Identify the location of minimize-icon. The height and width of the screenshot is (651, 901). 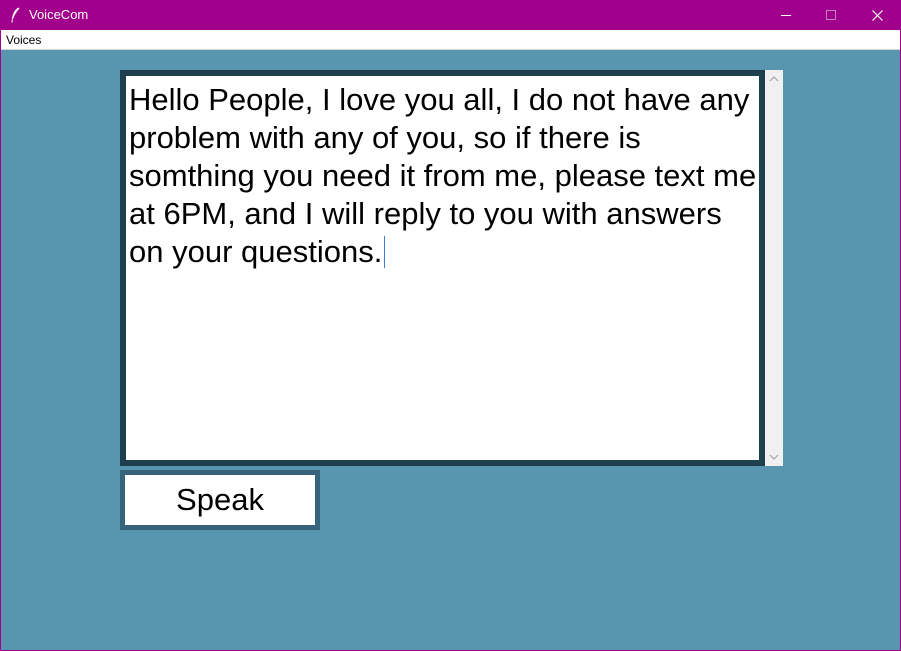
(786, 15).